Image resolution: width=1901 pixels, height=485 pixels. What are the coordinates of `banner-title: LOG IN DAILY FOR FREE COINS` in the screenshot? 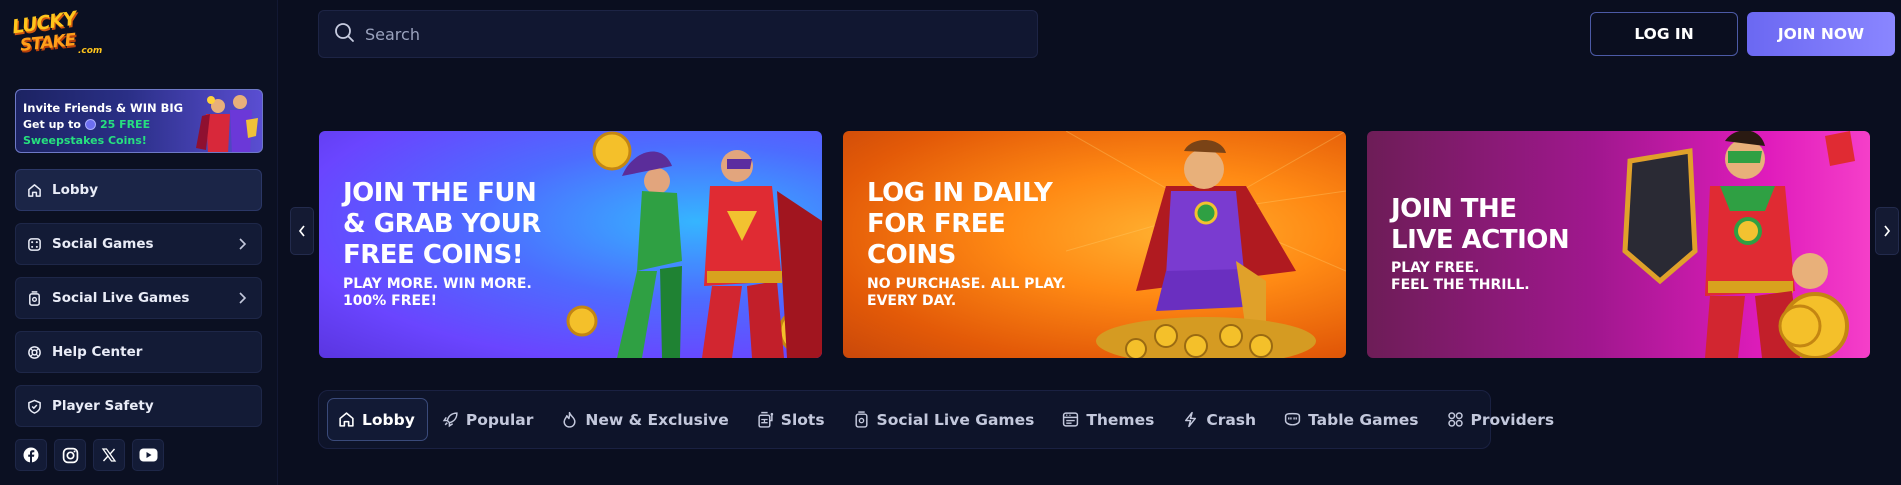 It's located at (960, 224).